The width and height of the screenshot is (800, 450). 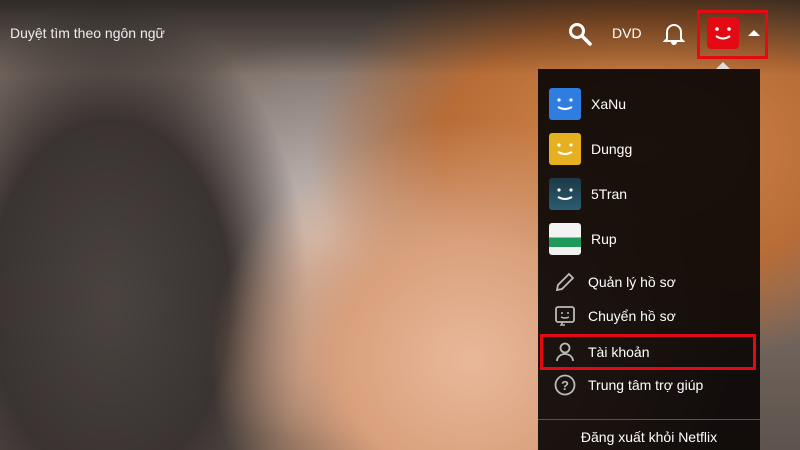 I want to click on person-icon, so click(x=565, y=352).